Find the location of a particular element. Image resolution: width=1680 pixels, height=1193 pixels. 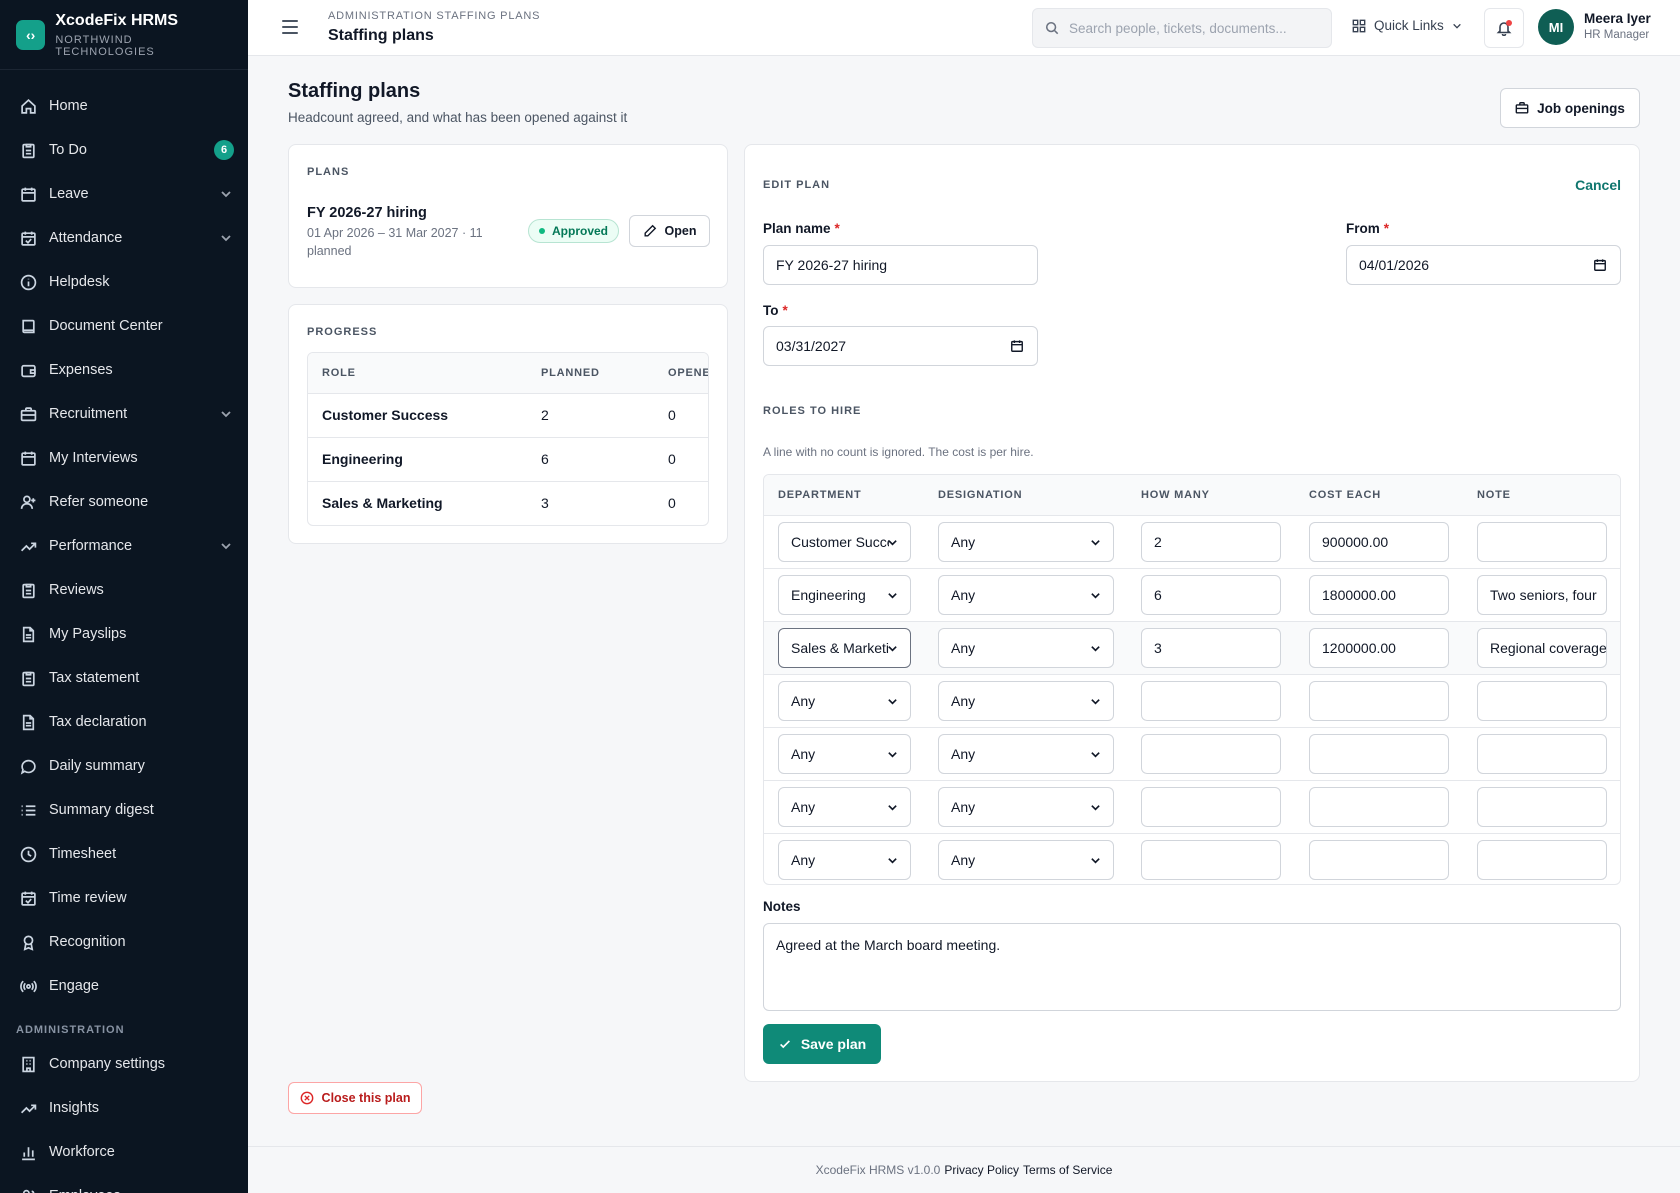

how-many-input: 6 is located at coordinates (1211, 594).